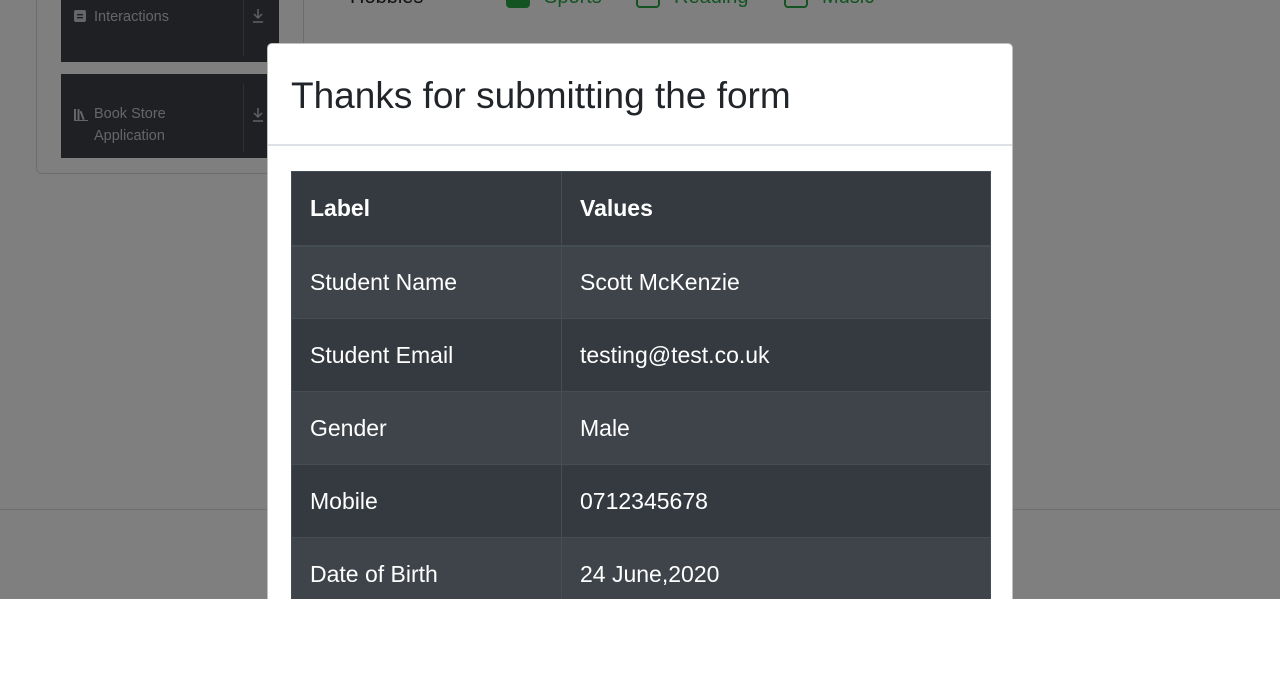 Image resolution: width=1280 pixels, height=682 pixels. Describe the element at coordinates (426, 355) in the screenshot. I see `row-label: Student Email` at that location.